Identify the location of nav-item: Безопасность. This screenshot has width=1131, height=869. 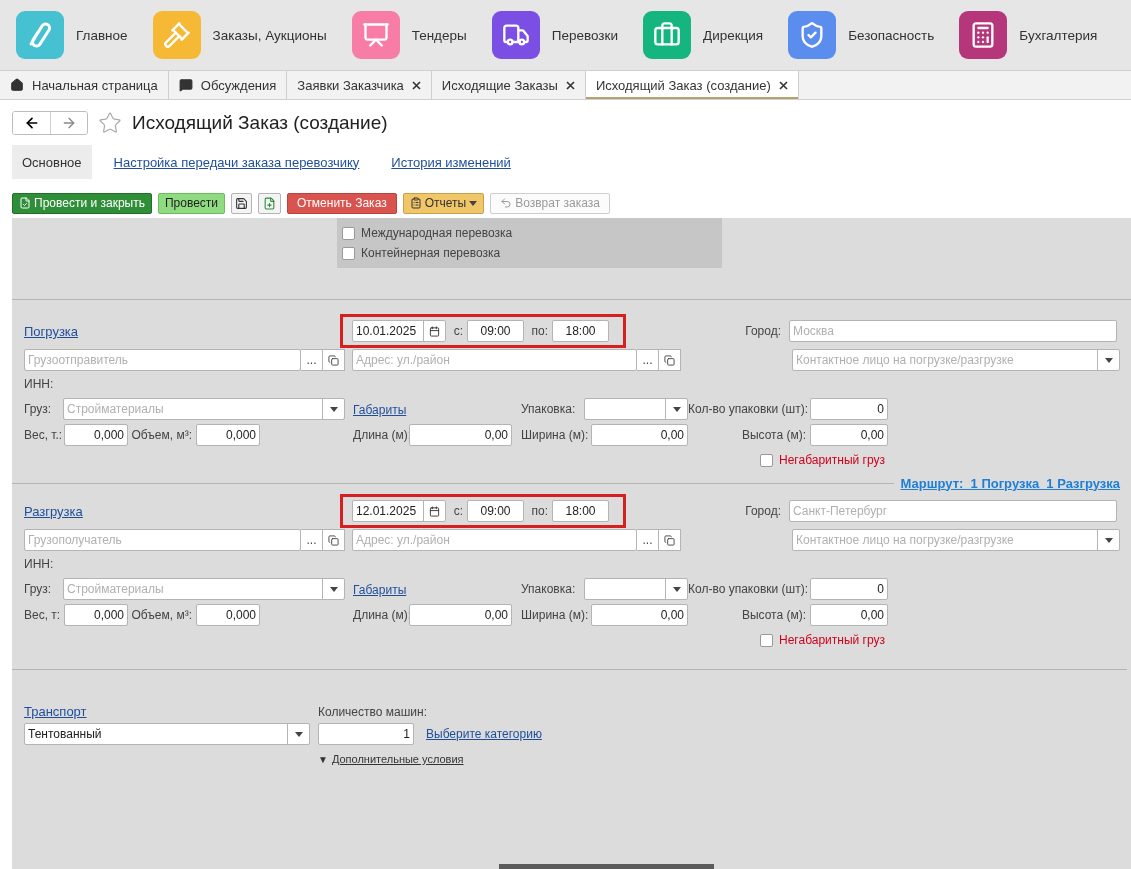
(861, 35).